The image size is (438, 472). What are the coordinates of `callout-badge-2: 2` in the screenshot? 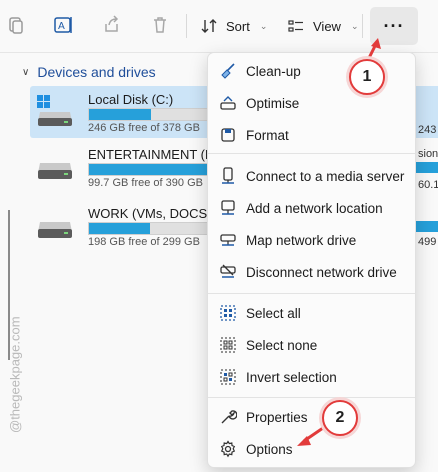 It's located at (340, 418).